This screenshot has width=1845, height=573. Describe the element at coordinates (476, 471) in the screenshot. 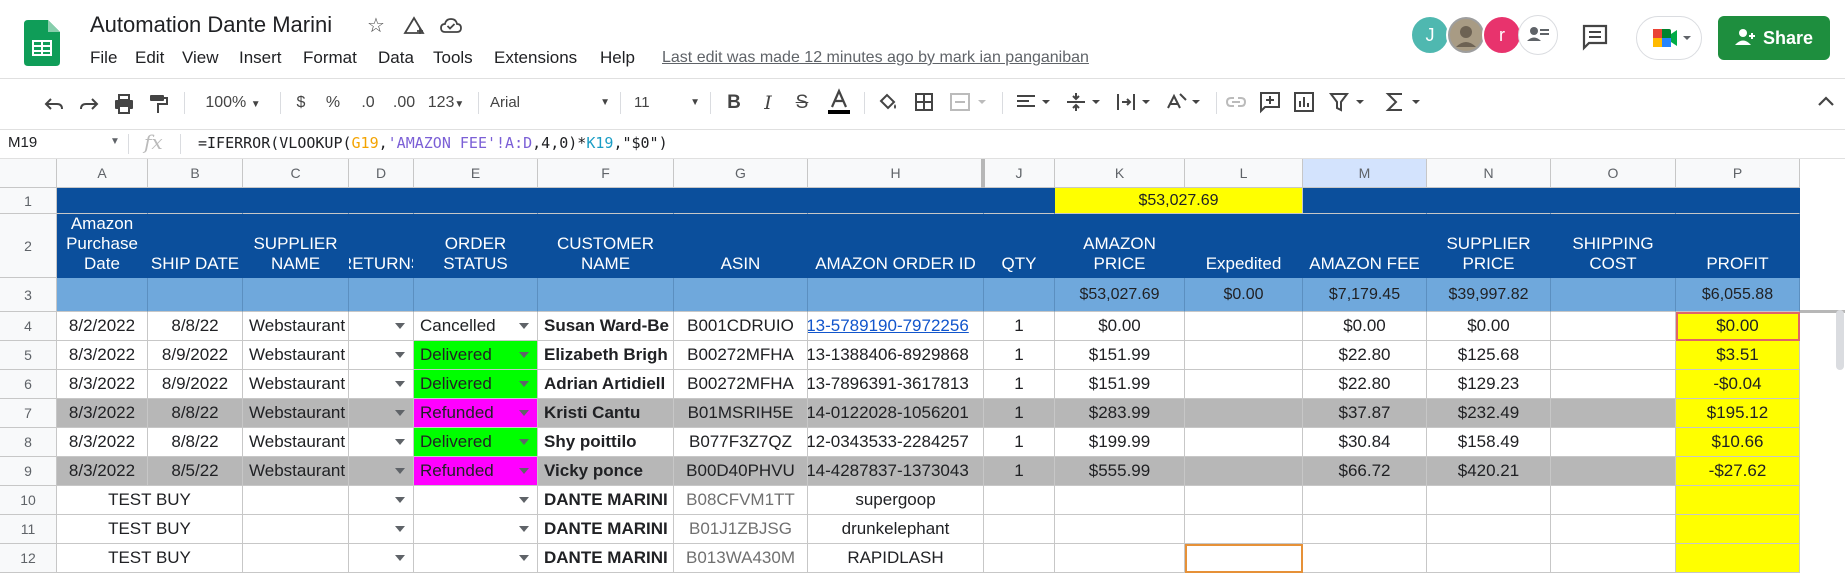

I see `order-status-dropdown: Refunded` at that location.